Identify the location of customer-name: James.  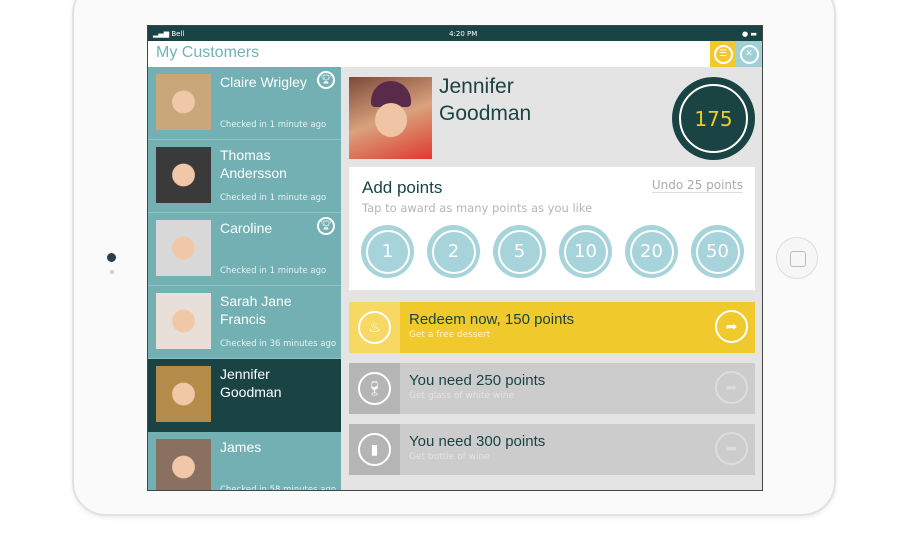
(241, 447).